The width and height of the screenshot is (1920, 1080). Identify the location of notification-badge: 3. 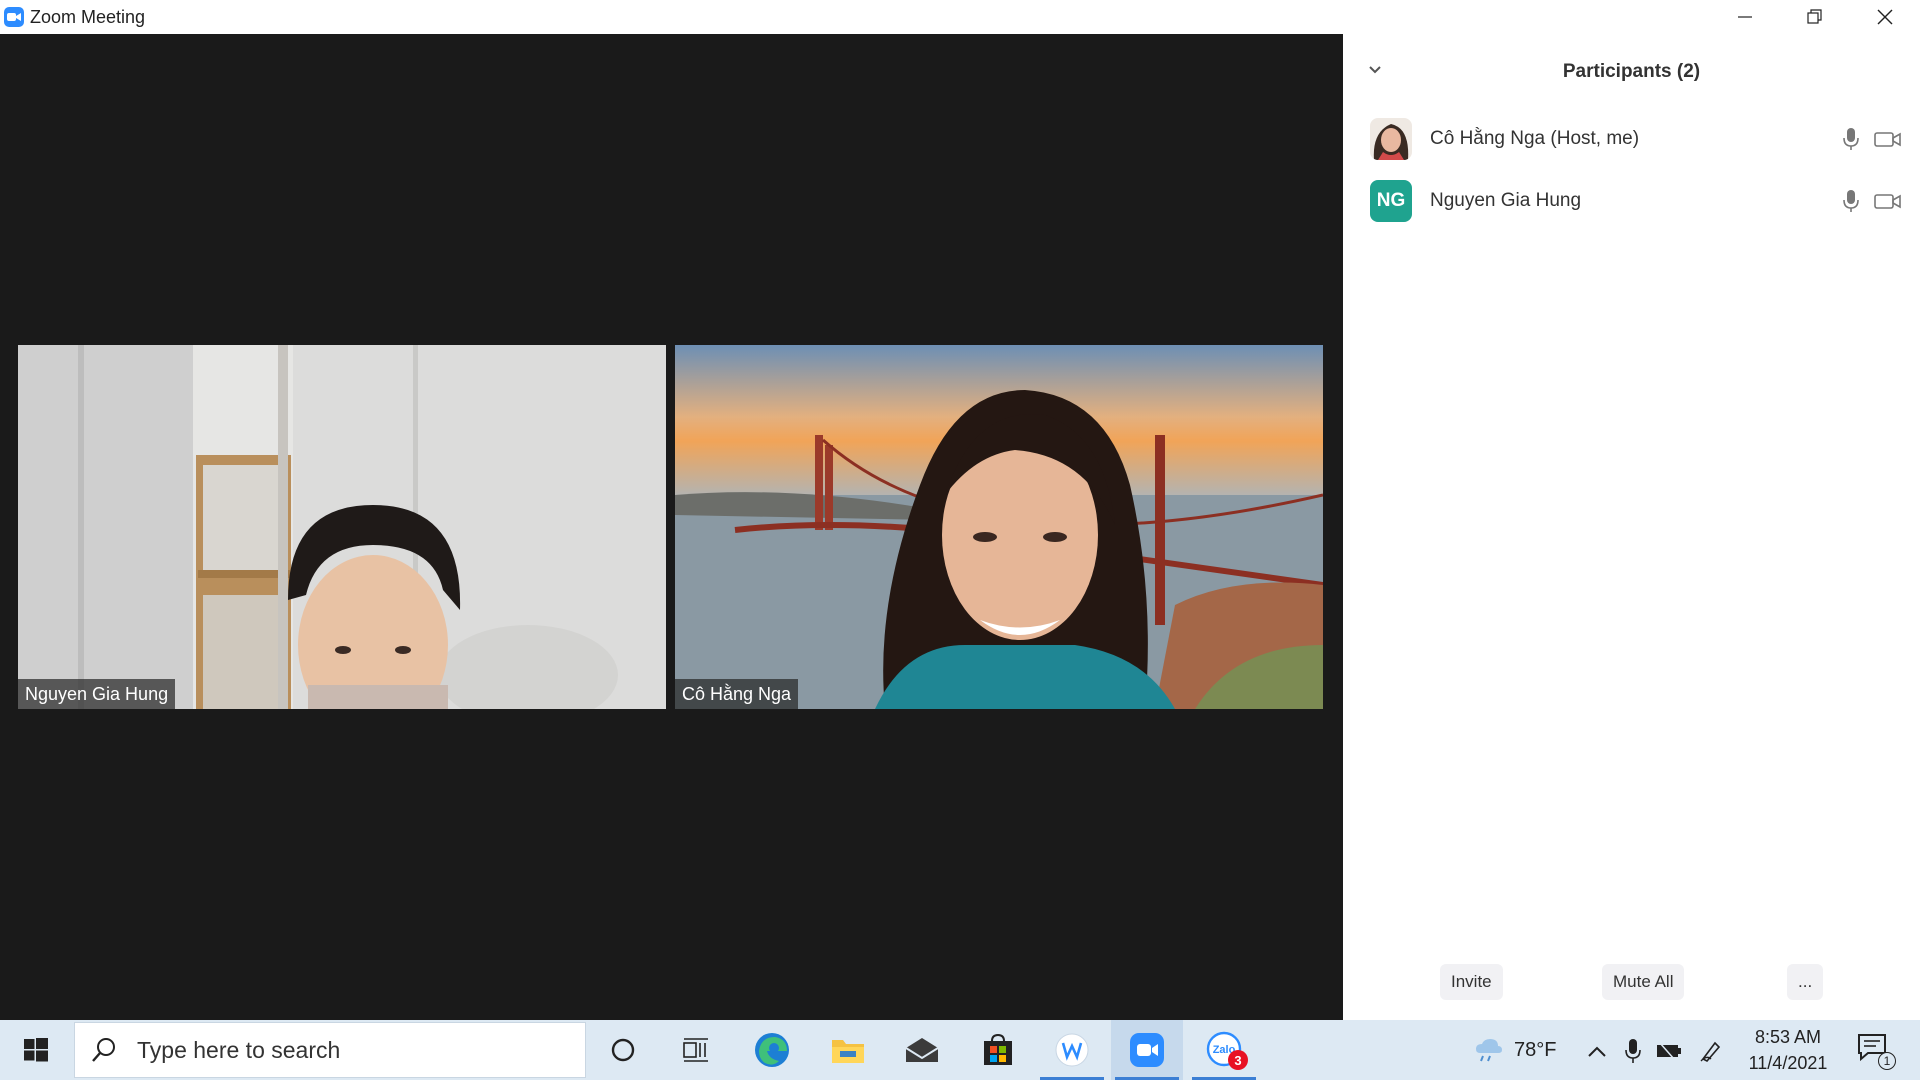
(1238, 1060).